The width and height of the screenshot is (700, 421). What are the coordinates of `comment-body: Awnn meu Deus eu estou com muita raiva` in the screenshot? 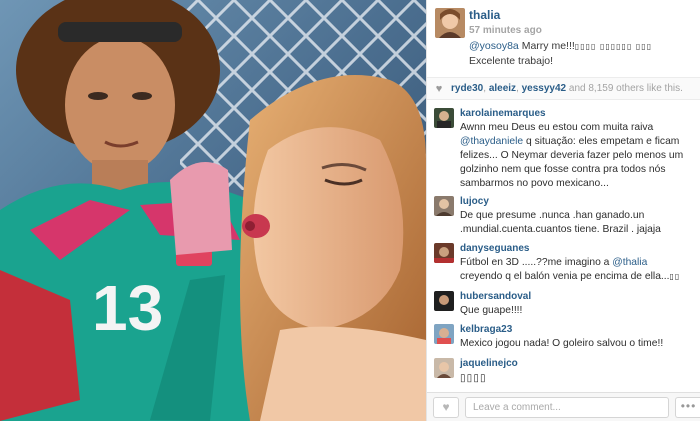 It's located at (557, 127).